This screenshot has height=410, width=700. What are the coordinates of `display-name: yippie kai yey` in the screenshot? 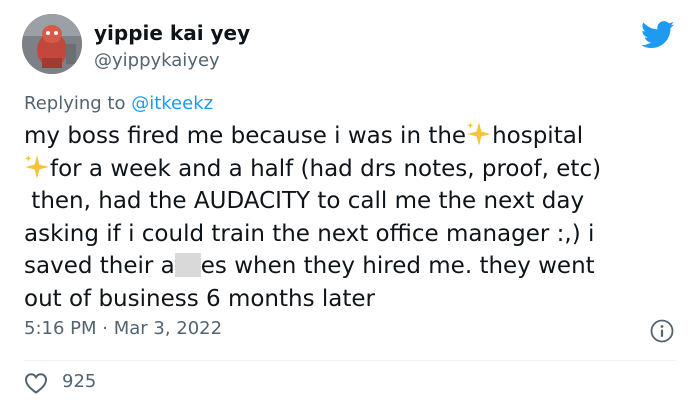 It's located at (172, 33).